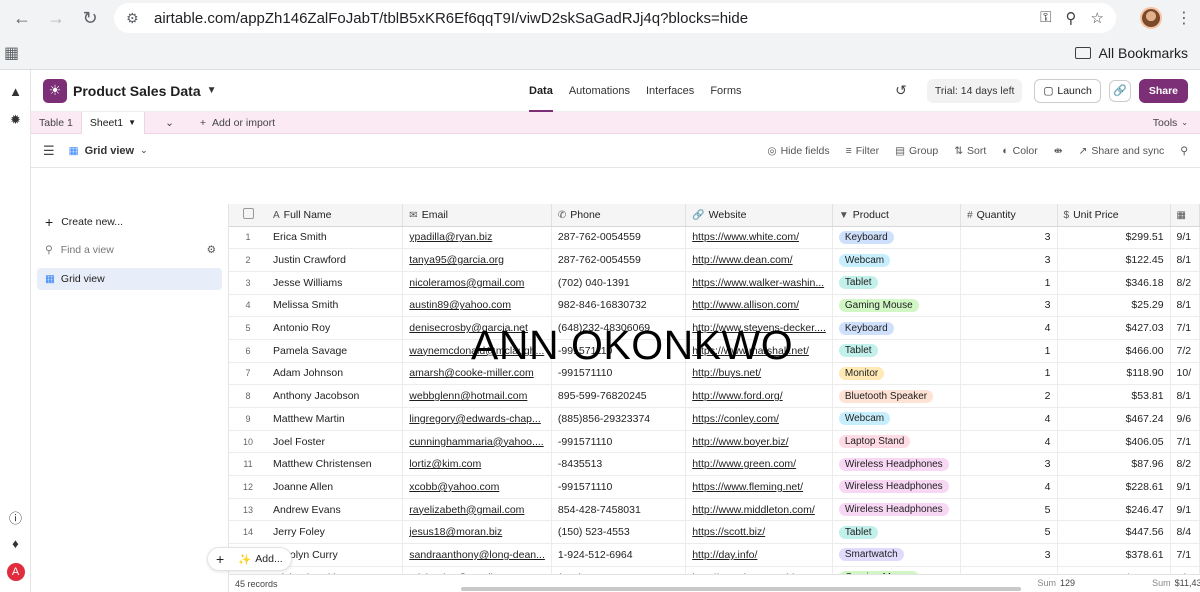 Image resolution: width=1200 pixels, height=592 pixels. I want to click on cell-full-name: Joel Foster, so click(335, 442).